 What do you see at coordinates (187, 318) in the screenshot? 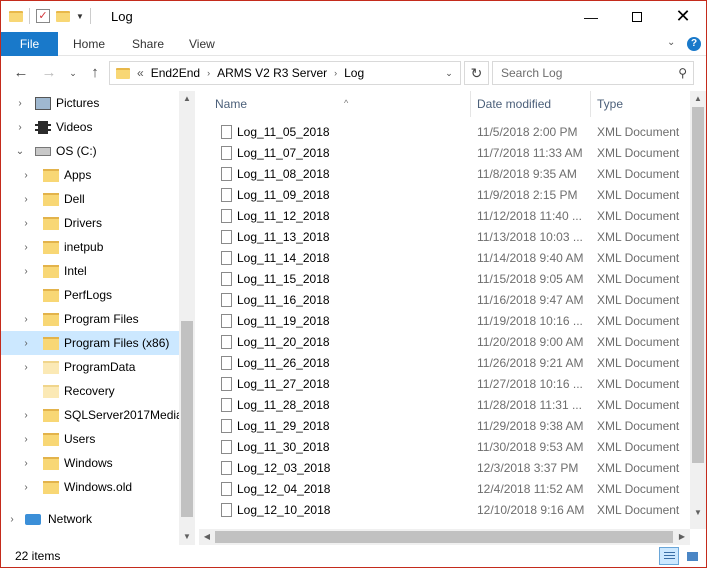
I see `nav-pane-scrollbar: ▲ ▼` at bounding box center [187, 318].